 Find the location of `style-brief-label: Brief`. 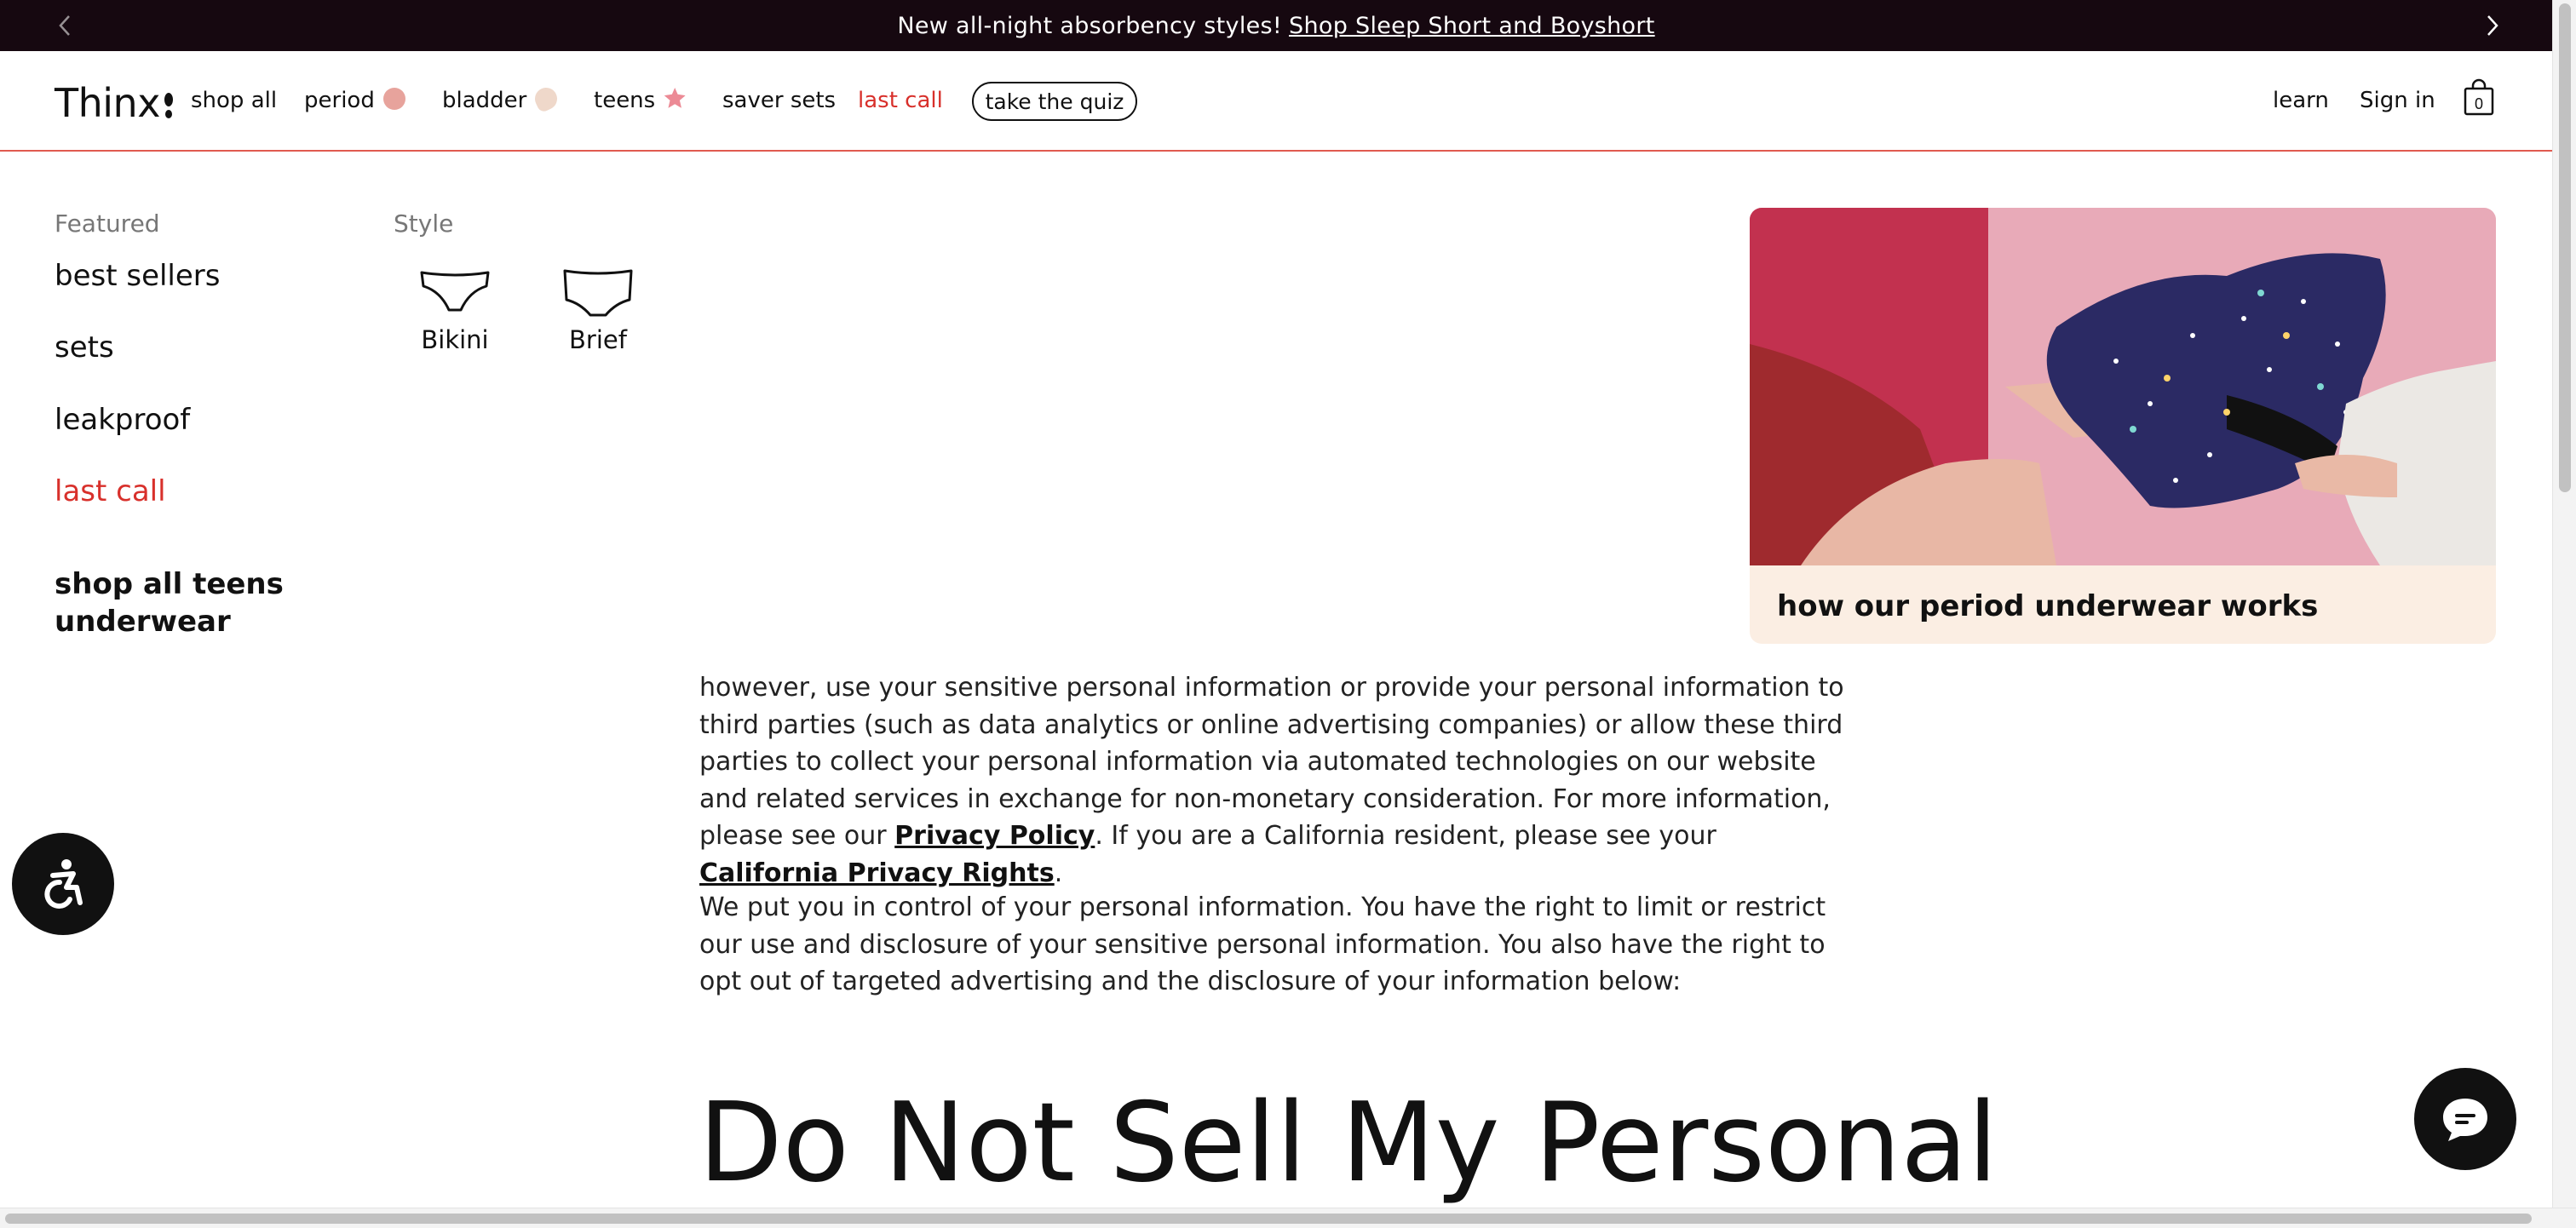

style-brief-label: Brief is located at coordinates (598, 339).